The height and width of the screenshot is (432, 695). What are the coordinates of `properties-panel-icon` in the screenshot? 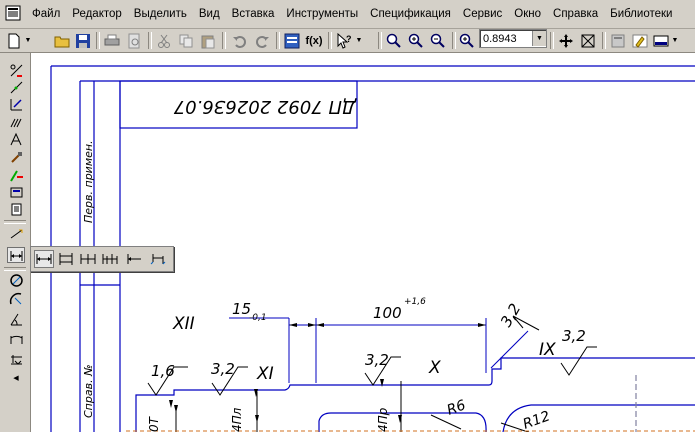 It's located at (292, 40).